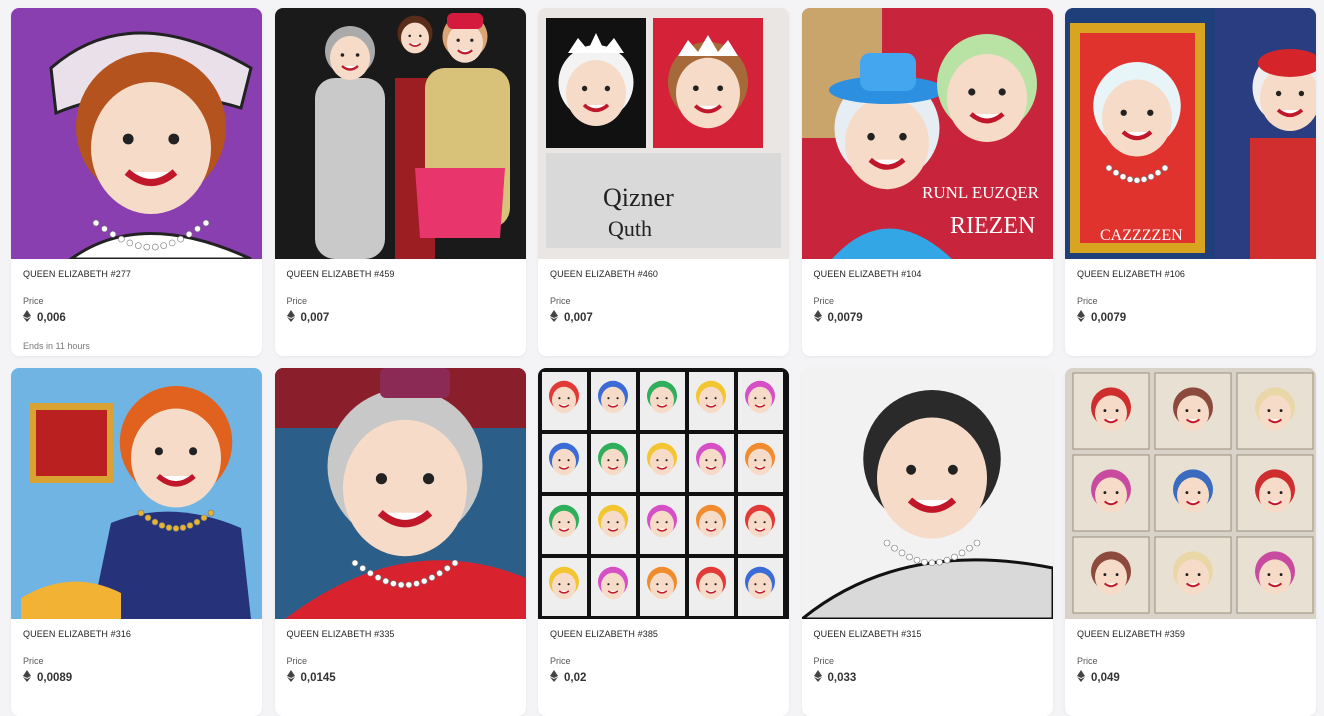  What do you see at coordinates (1141, 235) in the screenshot?
I see `svg-text: CAZZZZEN` at bounding box center [1141, 235].